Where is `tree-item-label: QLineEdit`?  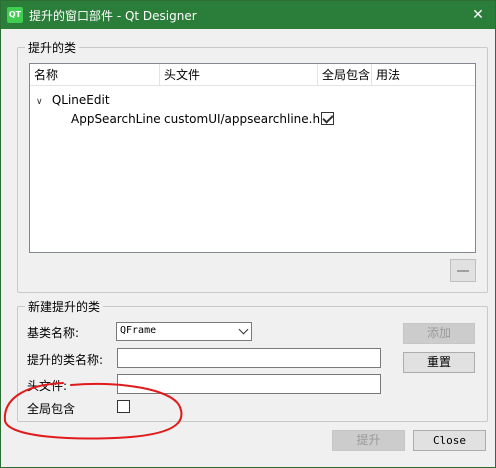 tree-item-label: QLineEdit is located at coordinates (80, 100).